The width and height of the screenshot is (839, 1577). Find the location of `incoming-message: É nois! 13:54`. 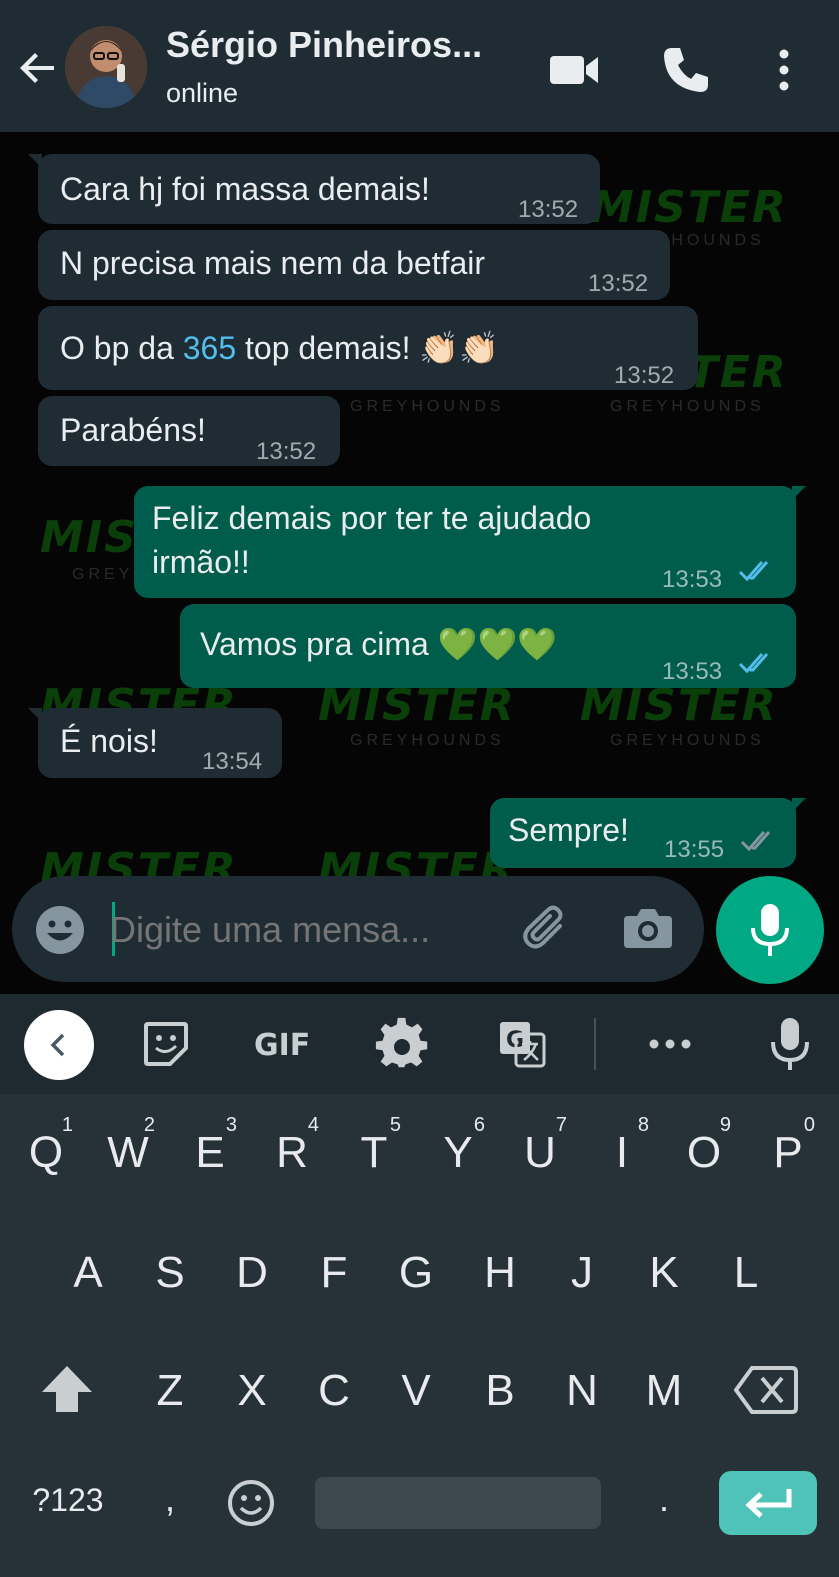

incoming-message: É nois! 13:54 is located at coordinates (155, 743).